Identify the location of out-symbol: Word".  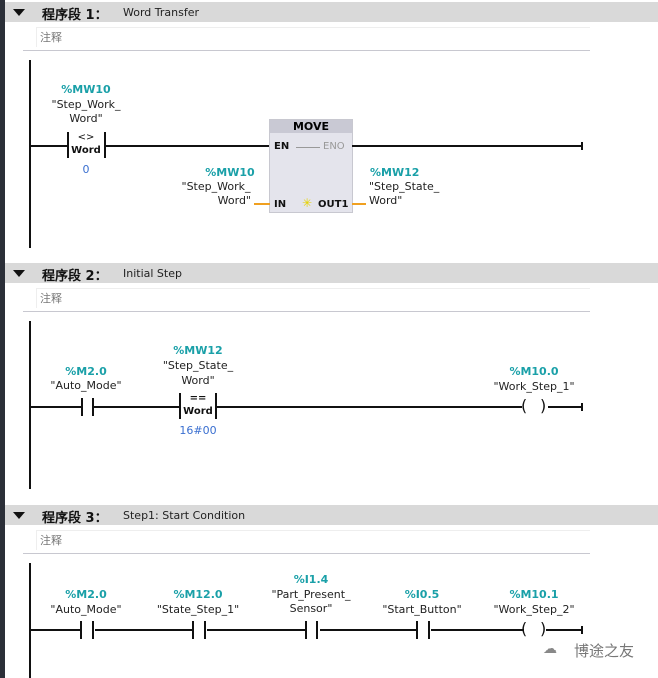
(439, 200).